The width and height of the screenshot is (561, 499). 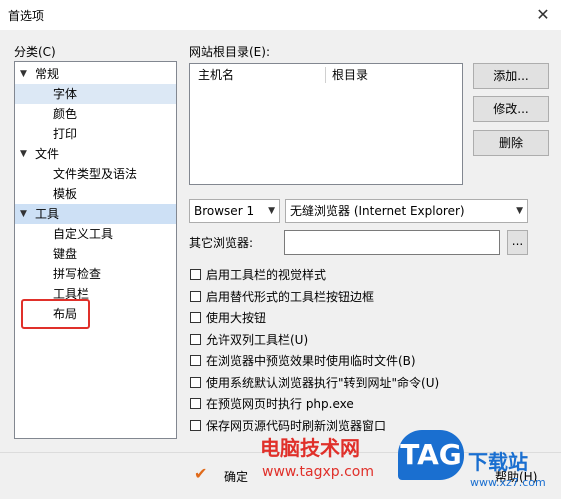 I want to click on option-label: 在预览网页时执行 php.exe, so click(x=280, y=404).